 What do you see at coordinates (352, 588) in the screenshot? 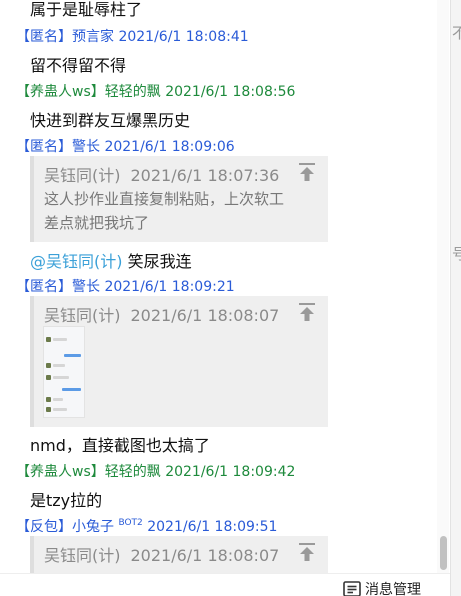
I see `message-manager-icon` at bounding box center [352, 588].